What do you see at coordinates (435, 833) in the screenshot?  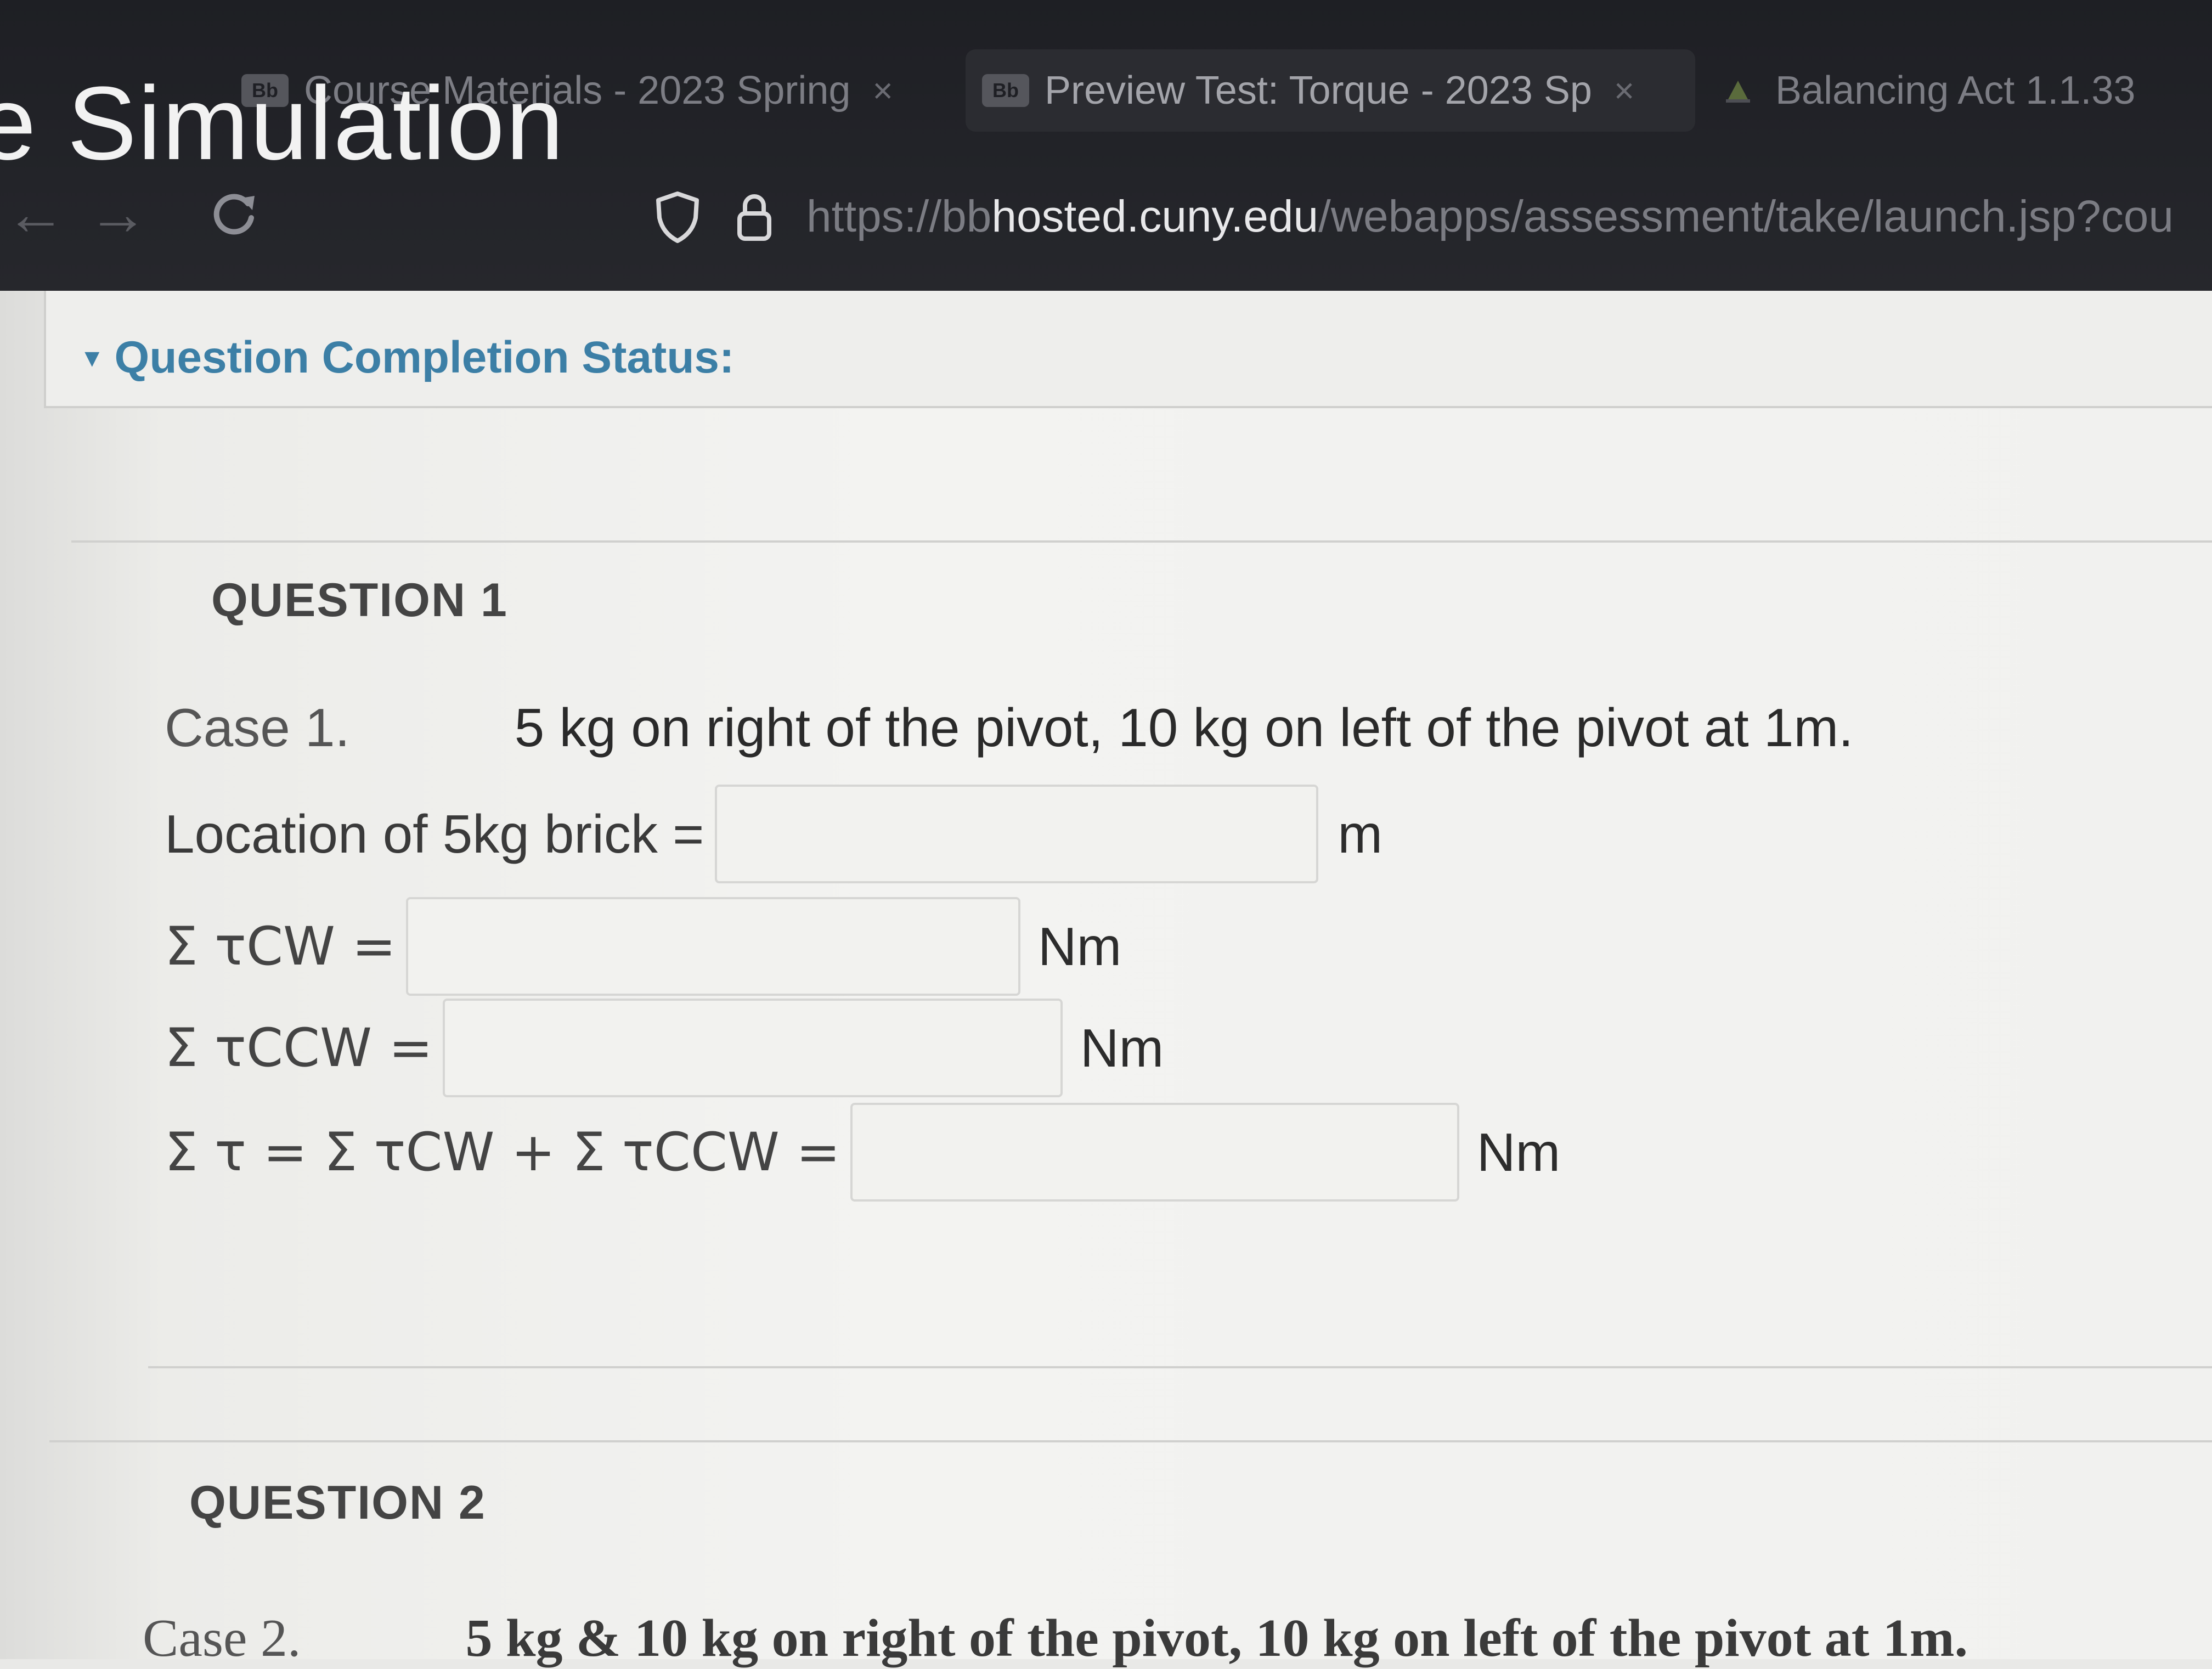 I see `location-label: Location of 5kg brick =` at bounding box center [435, 833].